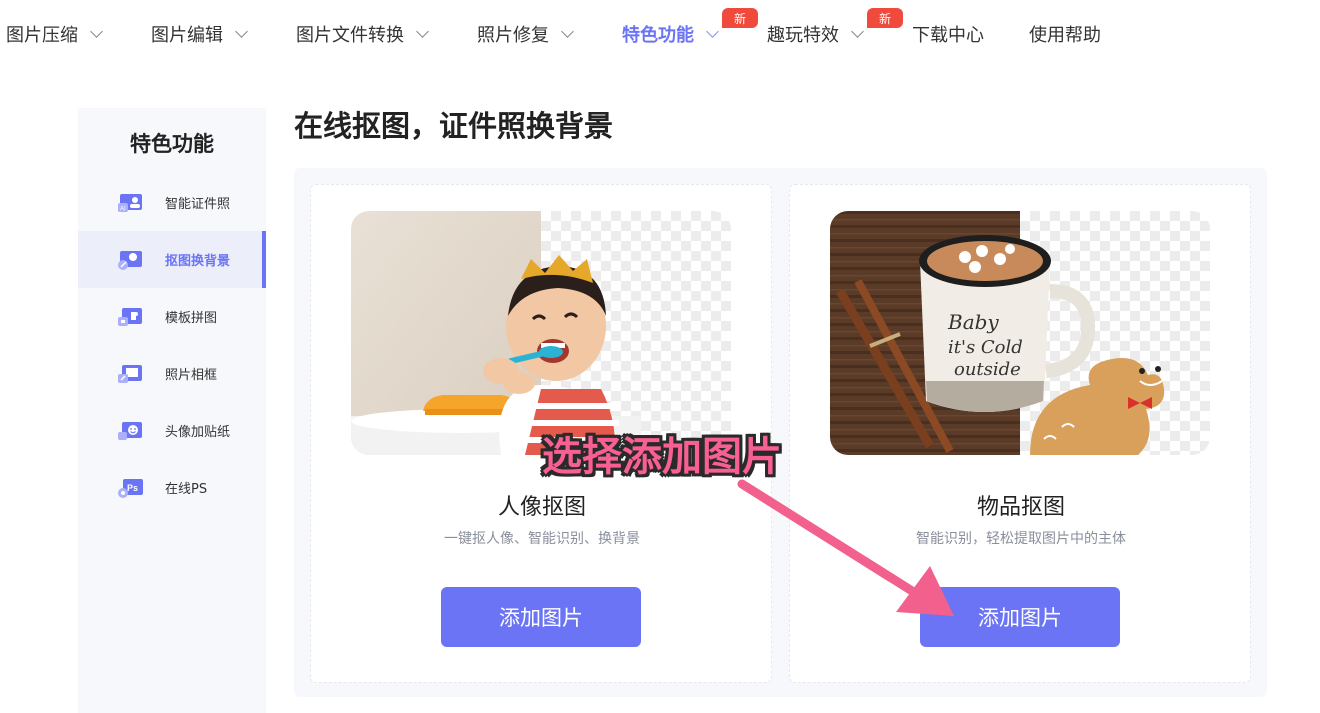 The image size is (1320, 713). What do you see at coordinates (987, 369) in the screenshot?
I see `svg-text: outside` at bounding box center [987, 369].